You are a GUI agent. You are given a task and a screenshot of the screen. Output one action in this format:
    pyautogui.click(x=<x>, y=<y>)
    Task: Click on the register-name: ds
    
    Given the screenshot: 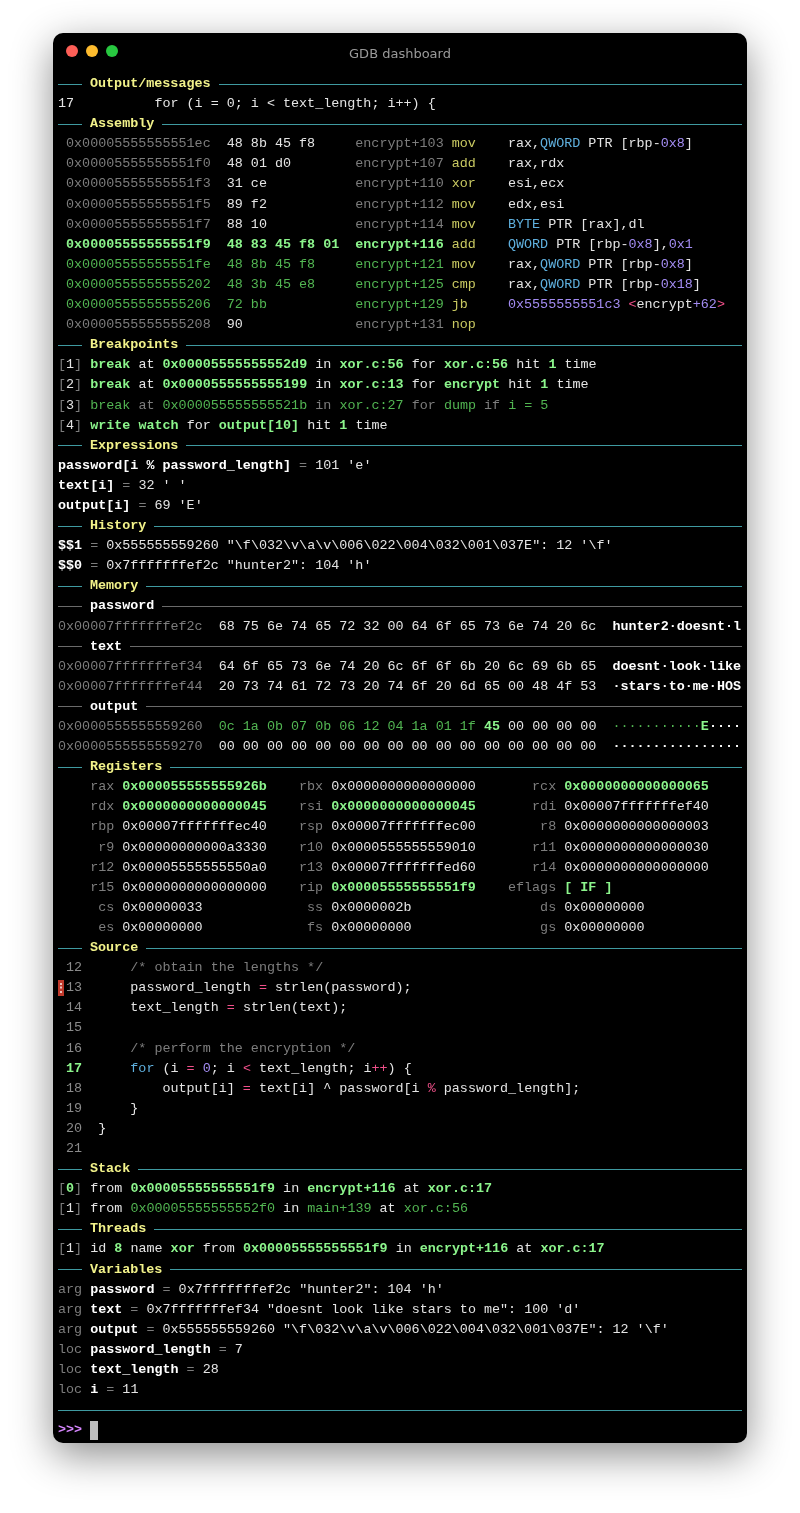 What is the action you would take?
    pyautogui.click(x=548, y=907)
    